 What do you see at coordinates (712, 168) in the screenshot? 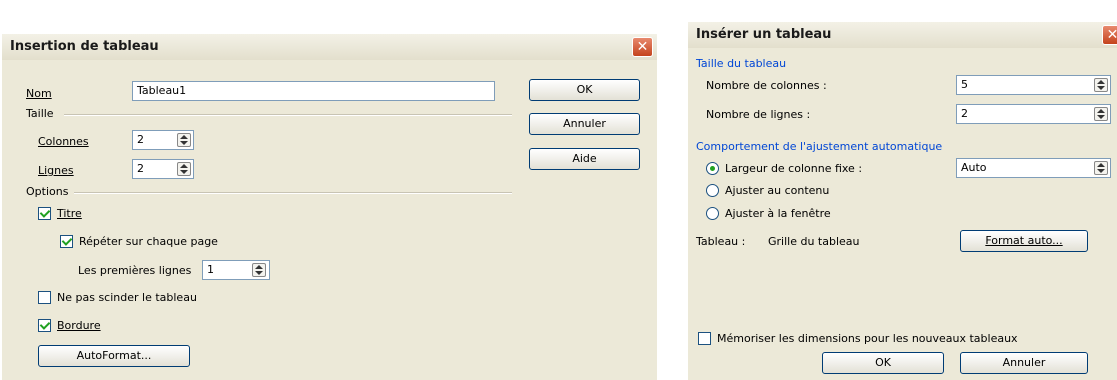
I see `fixed-width-radio` at bounding box center [712, 168].